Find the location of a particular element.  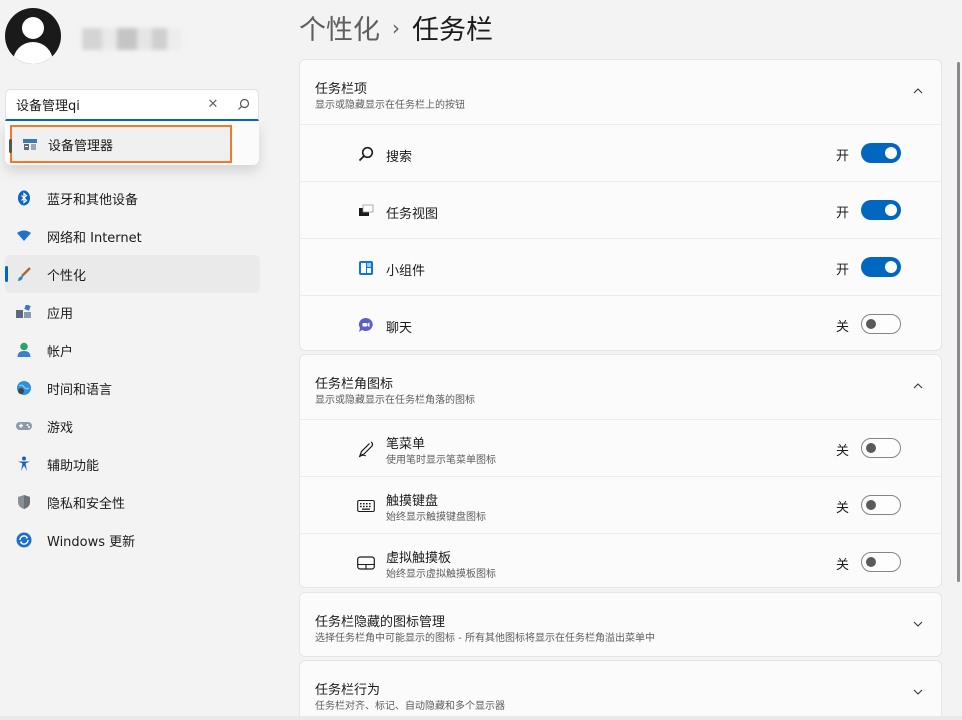

nav-label: 辅助功能 is located at coordinates (73, 466).